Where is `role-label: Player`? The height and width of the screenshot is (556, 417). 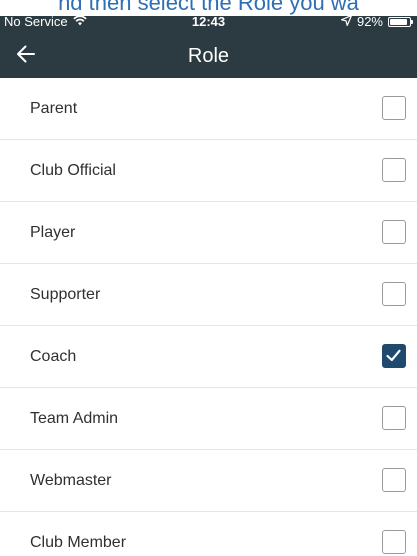
role-label: Player is located at coordinates (53, 232).